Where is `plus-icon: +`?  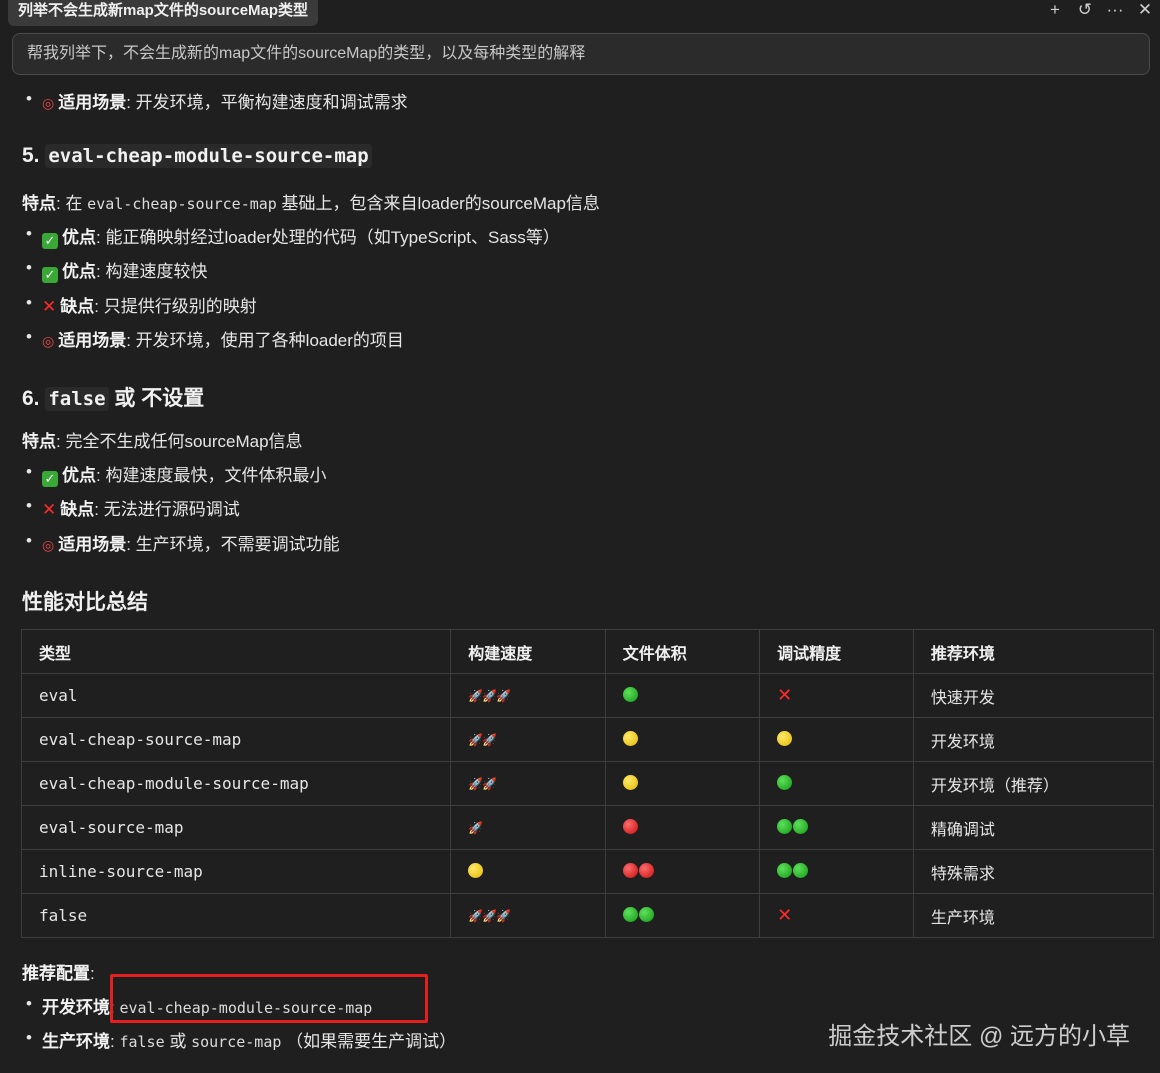
plus-icon: + is located at coordinates (1055, 11).